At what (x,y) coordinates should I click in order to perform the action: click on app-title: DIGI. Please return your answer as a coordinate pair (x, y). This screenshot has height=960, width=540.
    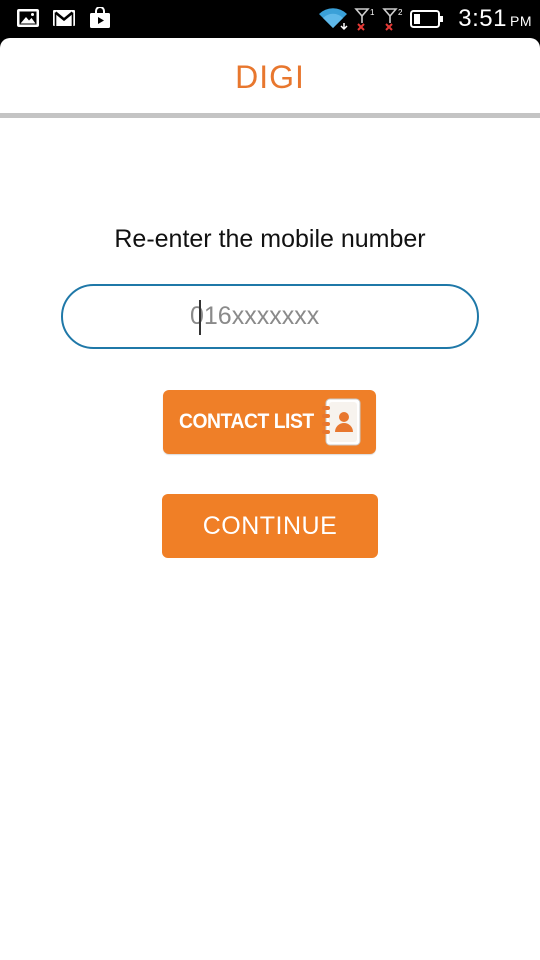
    Looking at the image, I should click on (270, 76).